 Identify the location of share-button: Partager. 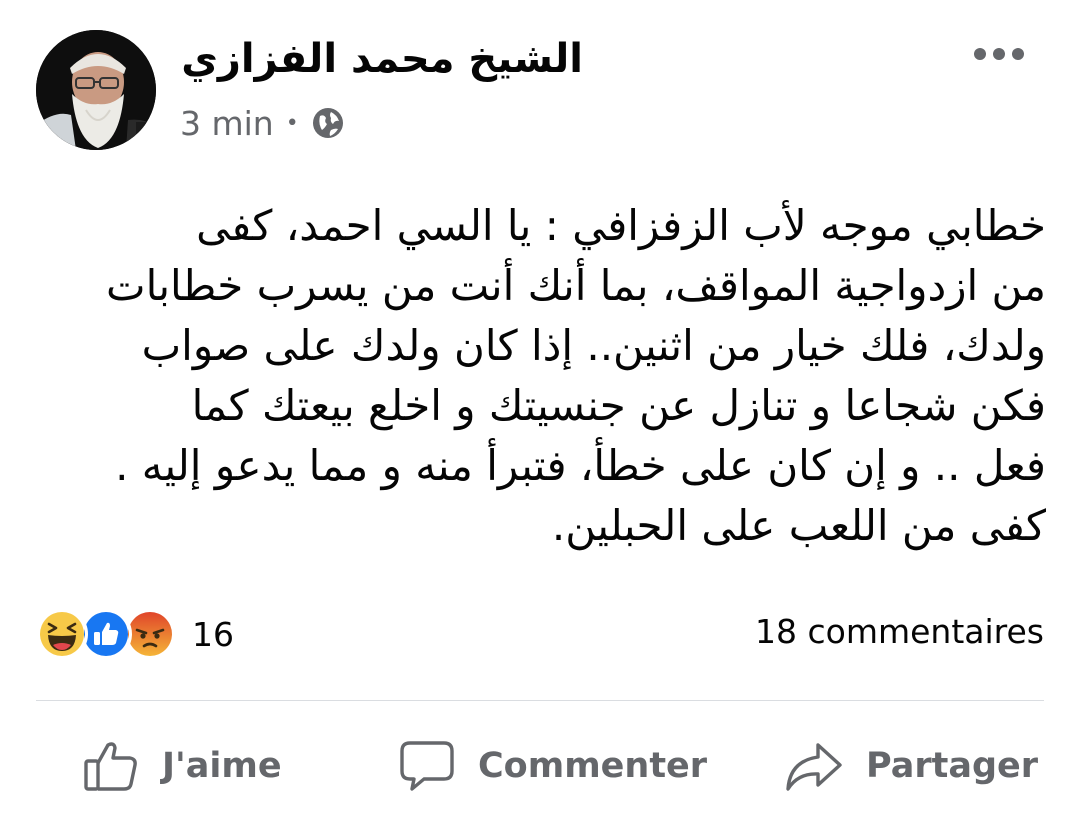
(911, 766).